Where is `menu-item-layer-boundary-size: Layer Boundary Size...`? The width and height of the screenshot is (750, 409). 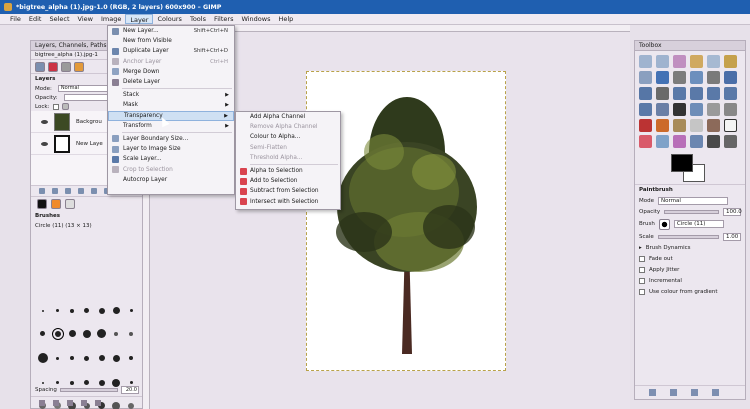 menu-item-layer-boundary-size: Layer Boundary Size... is located at coordinates (171, 139).